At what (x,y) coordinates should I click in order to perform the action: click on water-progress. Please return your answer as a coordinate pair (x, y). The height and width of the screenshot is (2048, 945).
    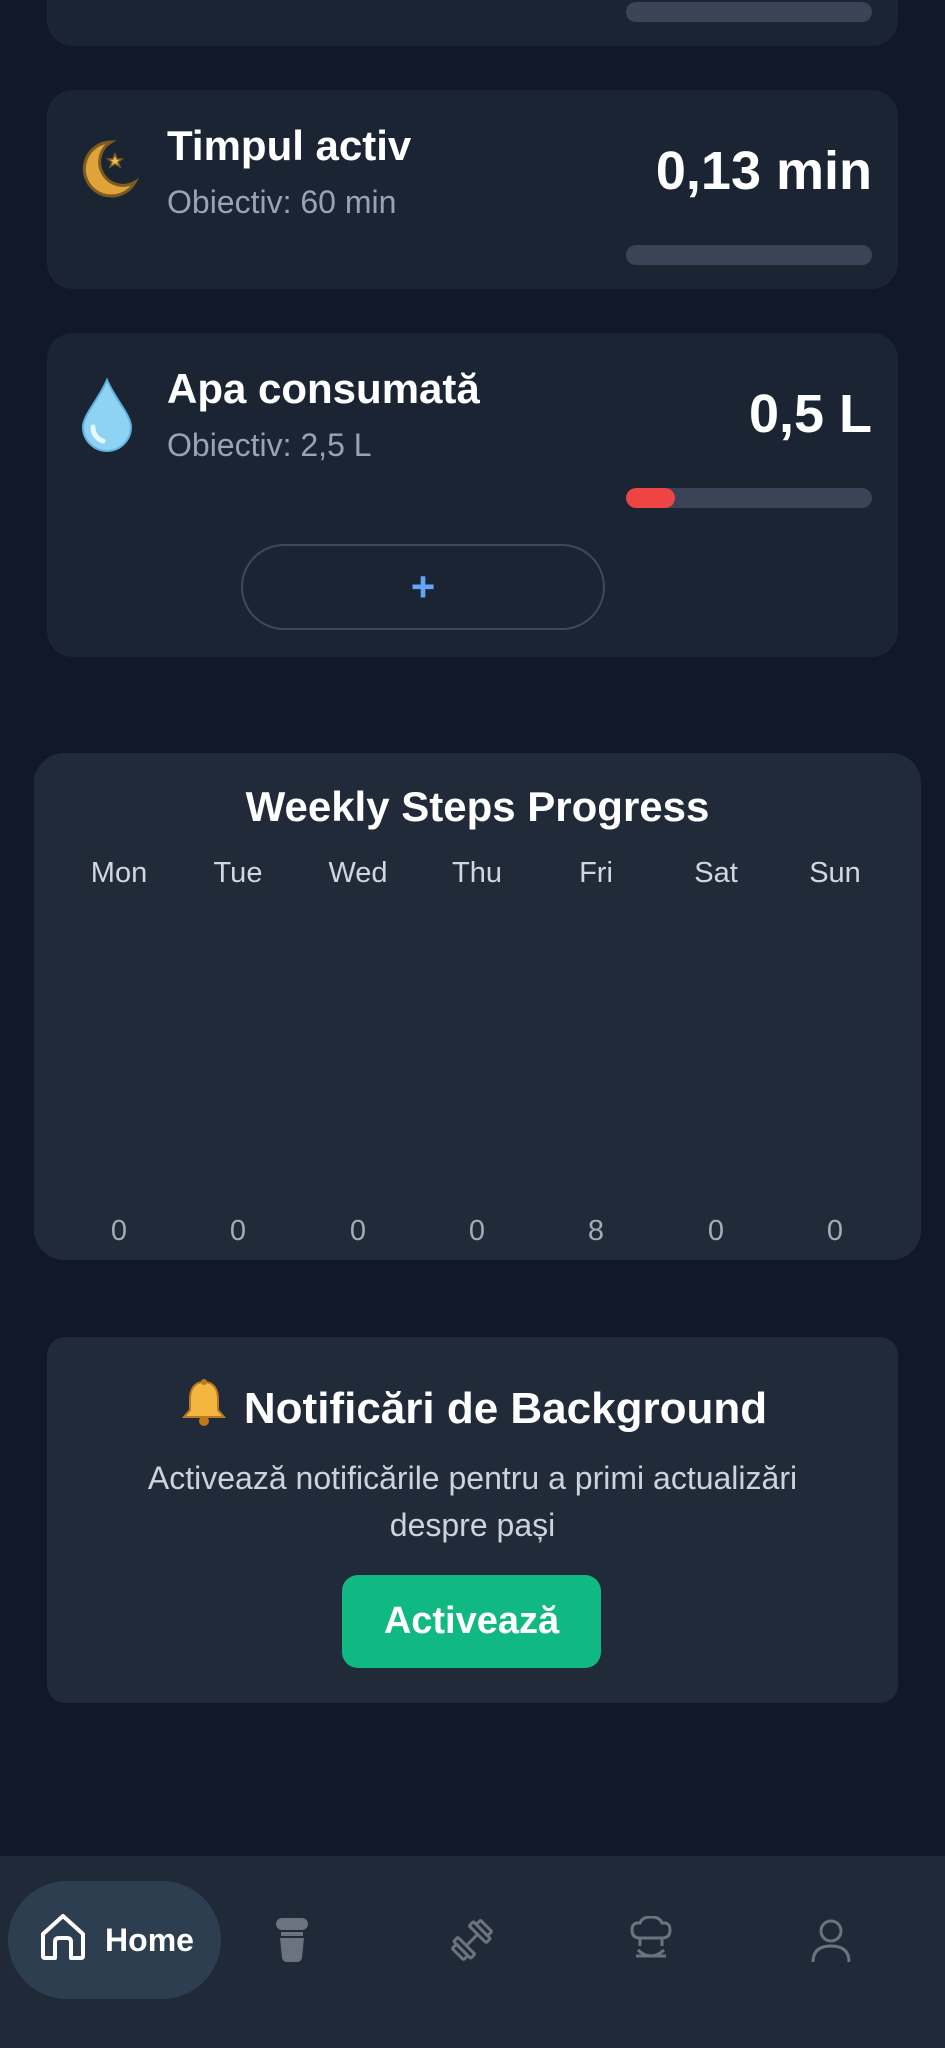
    Looking at the image, I should click on (749, 498).